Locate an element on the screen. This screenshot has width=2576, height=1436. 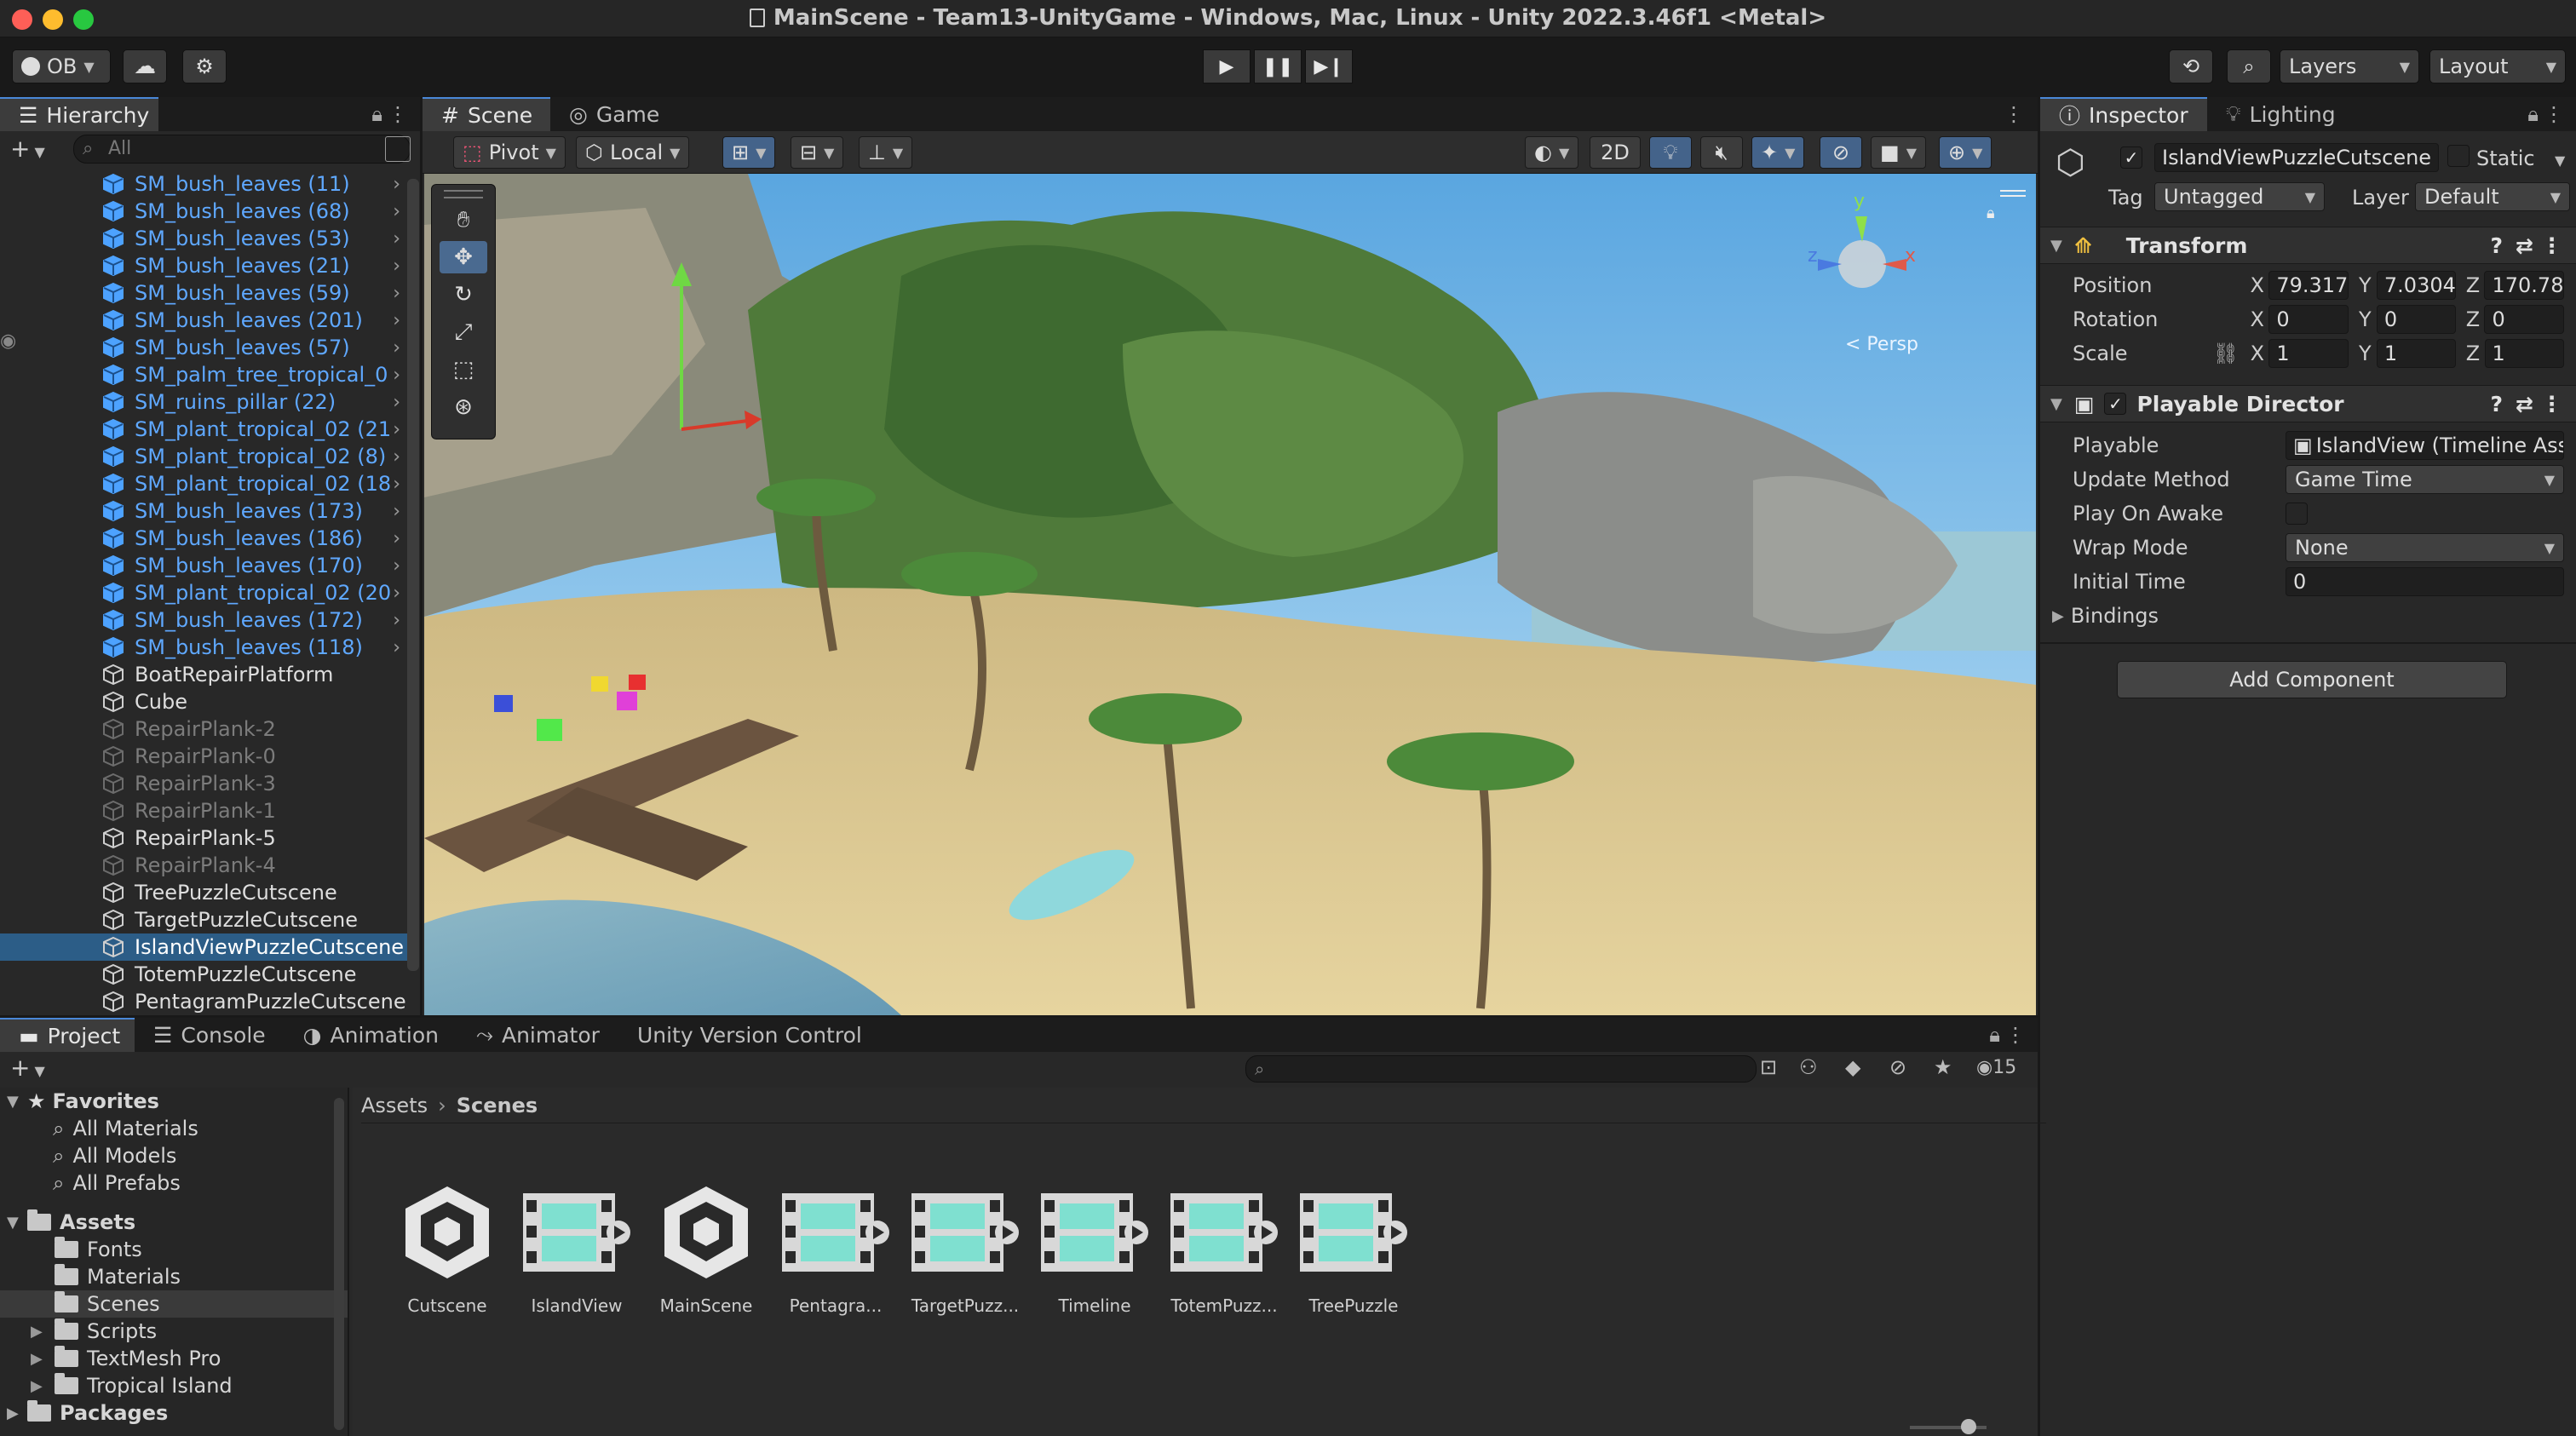
position-y-field: 7.0304 is located at coordinates (2416, 285).